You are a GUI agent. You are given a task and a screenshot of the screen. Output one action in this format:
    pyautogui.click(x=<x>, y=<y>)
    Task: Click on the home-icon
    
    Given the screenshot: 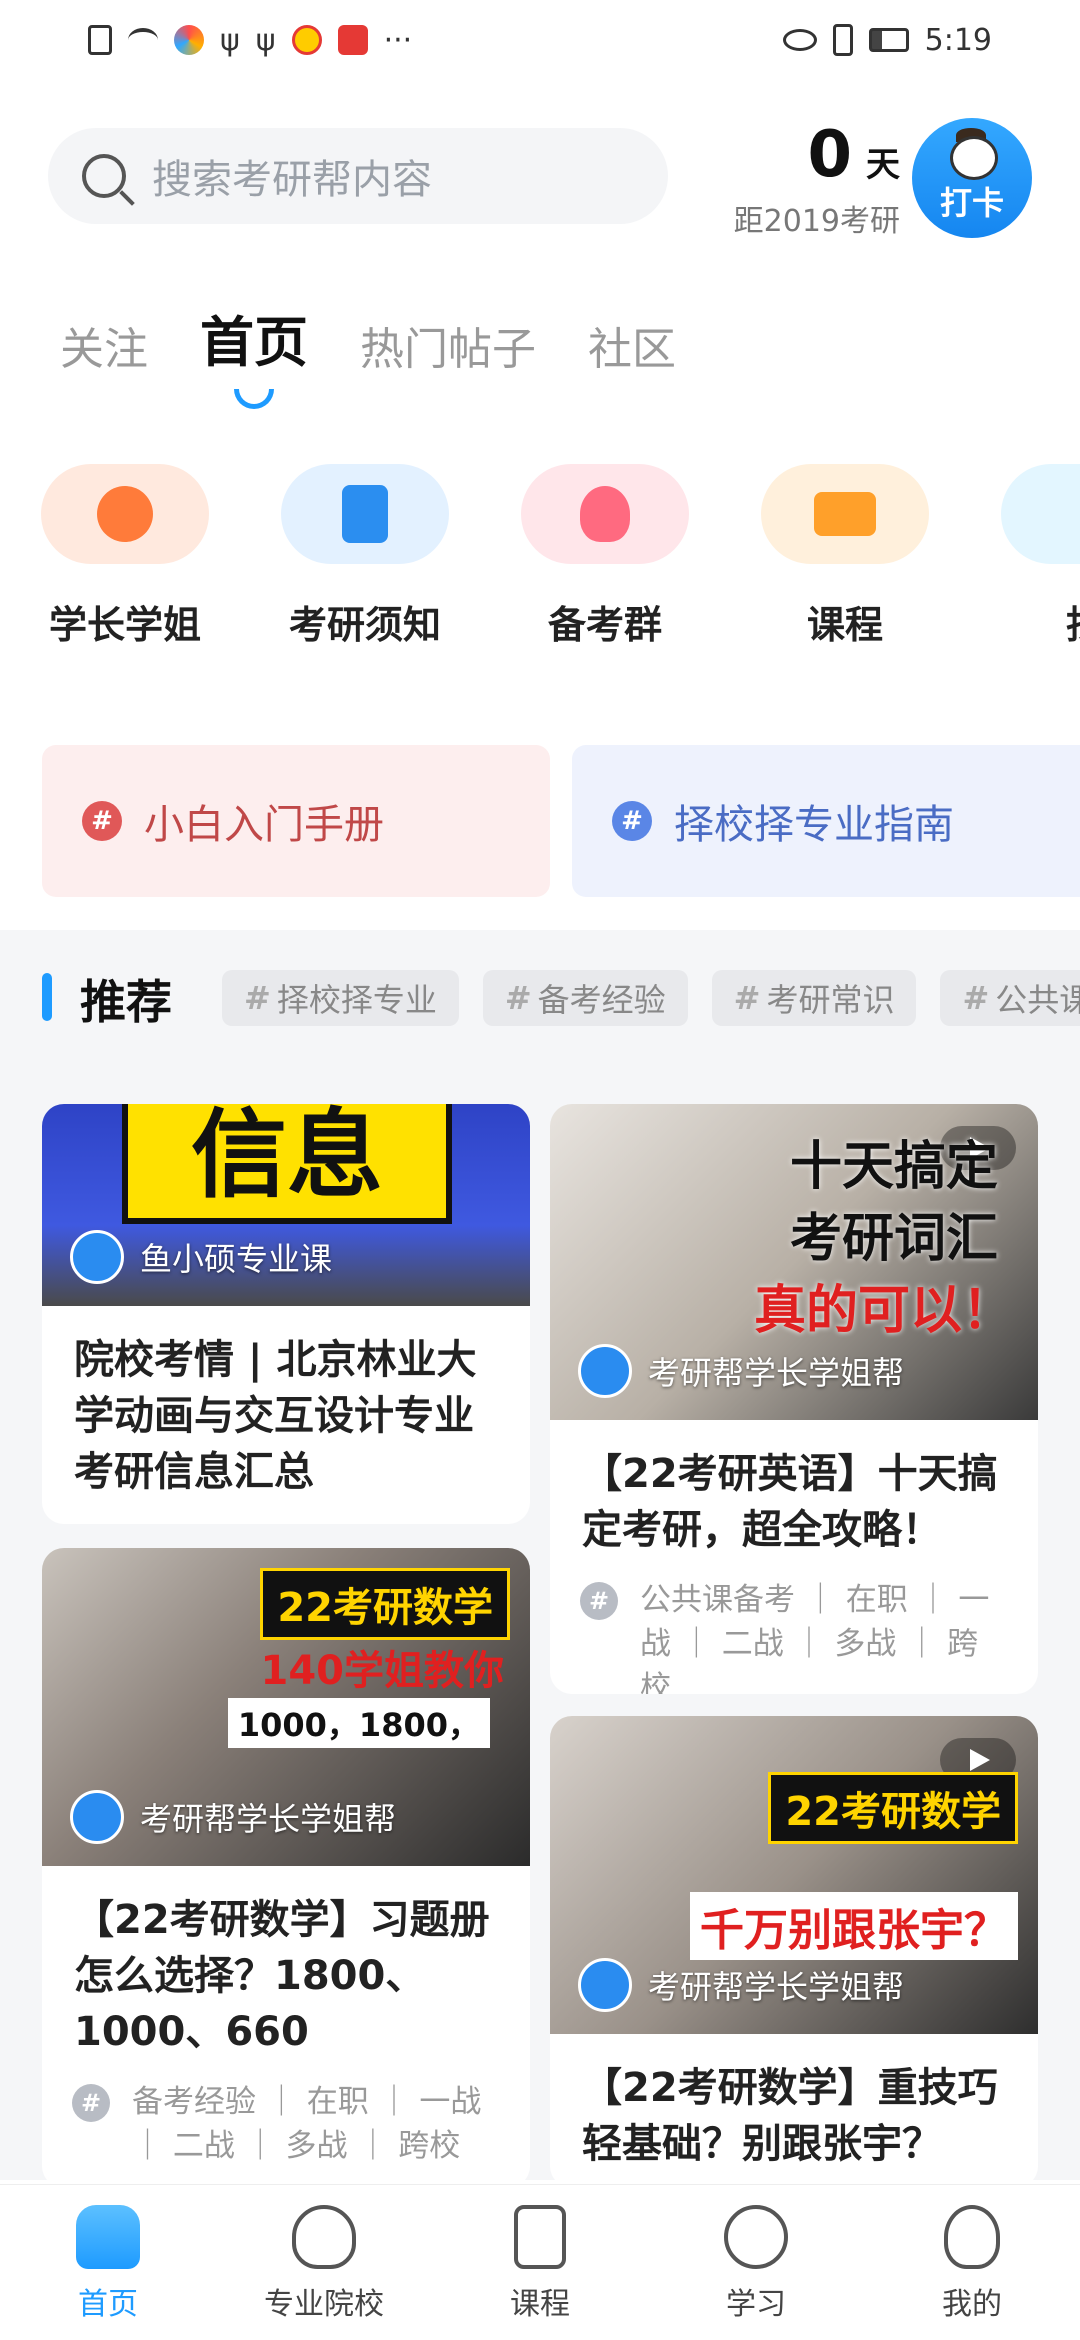 What is the action you would take?
    pyautogui.click(x=108, y=2237)
    